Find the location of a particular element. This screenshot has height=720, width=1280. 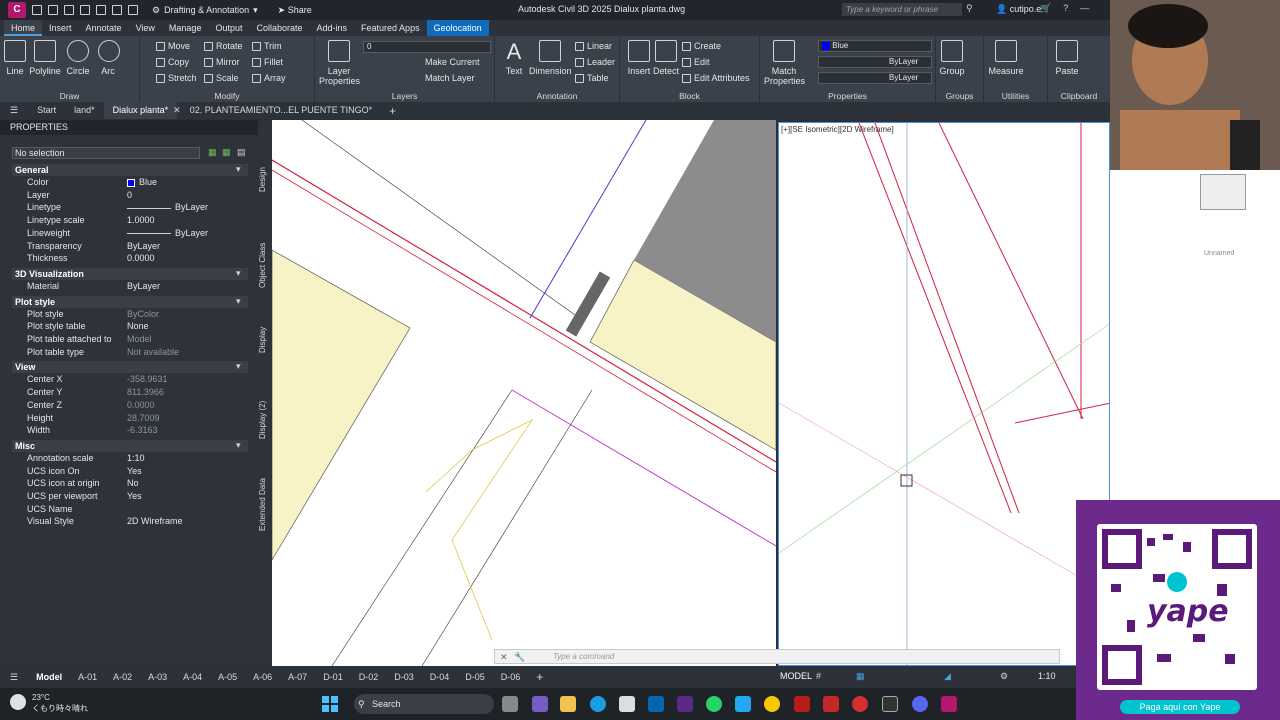

viewcube-icon is located at coordinates (1223, 192).